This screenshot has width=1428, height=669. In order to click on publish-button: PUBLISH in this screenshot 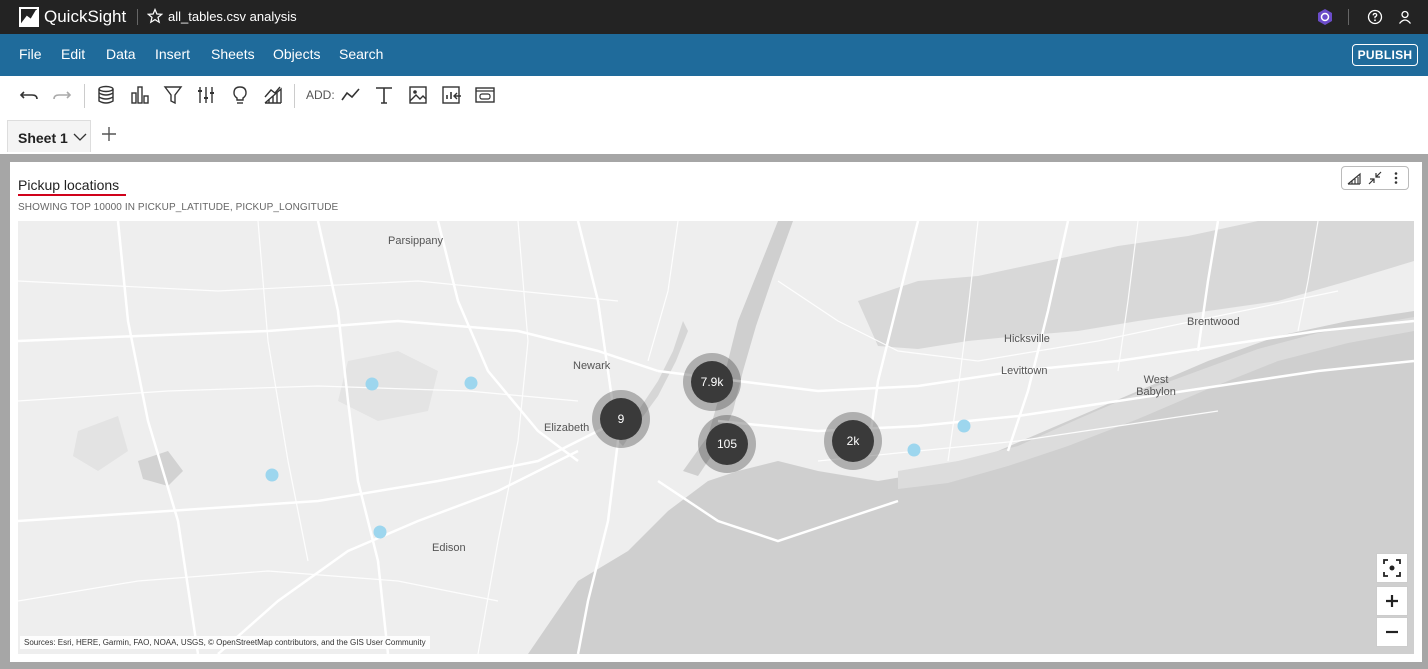, I will do `click(1385, 55)`.